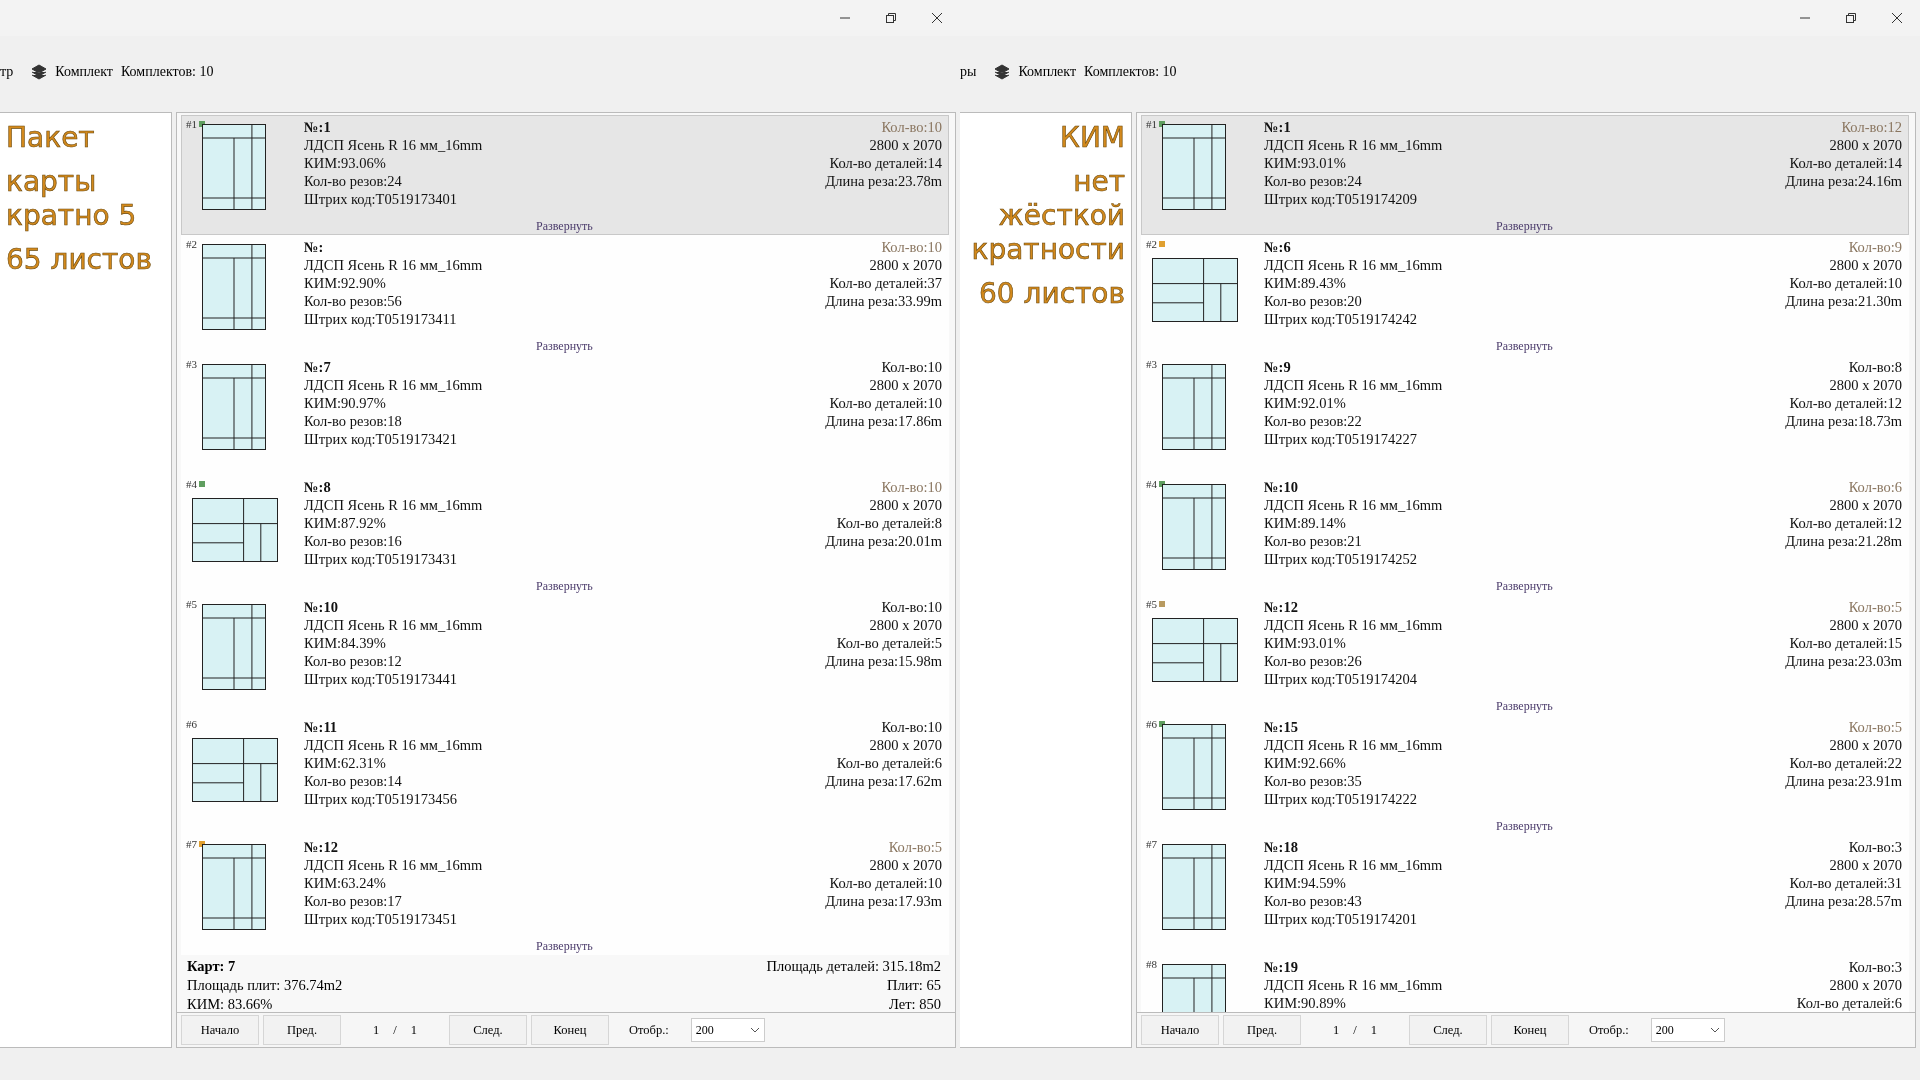 This screenshot has height=1080, width=1920. Describe the element at coordinates (1313, 541) in the screenshot. I see `cuts-count: Кол-во резов:21` at that location.